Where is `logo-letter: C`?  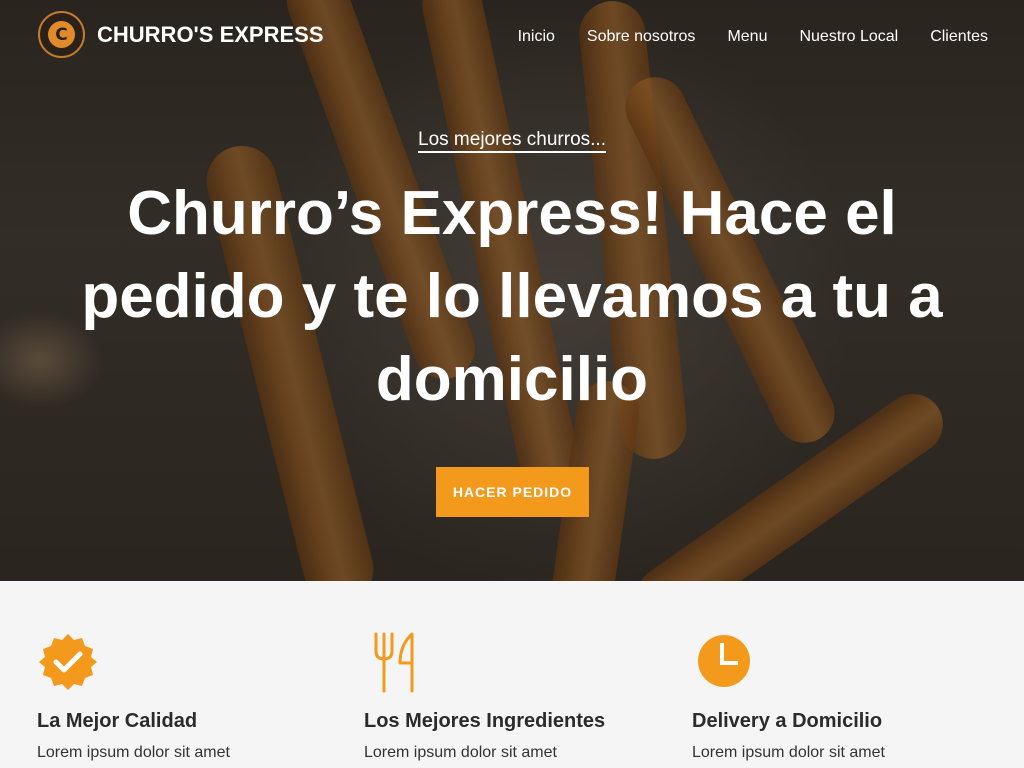
logo-letter: C is located at coordinates (61, 34).